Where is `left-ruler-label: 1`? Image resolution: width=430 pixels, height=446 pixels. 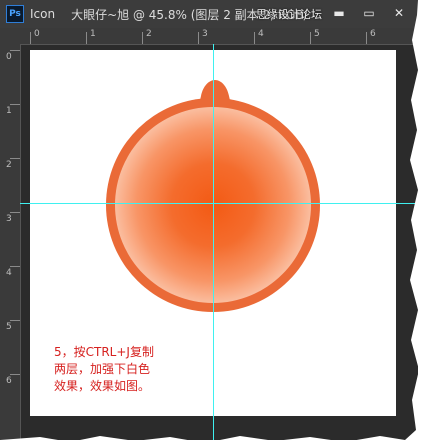
left-ruler-label: 1 is located at coordinates (9, 111).